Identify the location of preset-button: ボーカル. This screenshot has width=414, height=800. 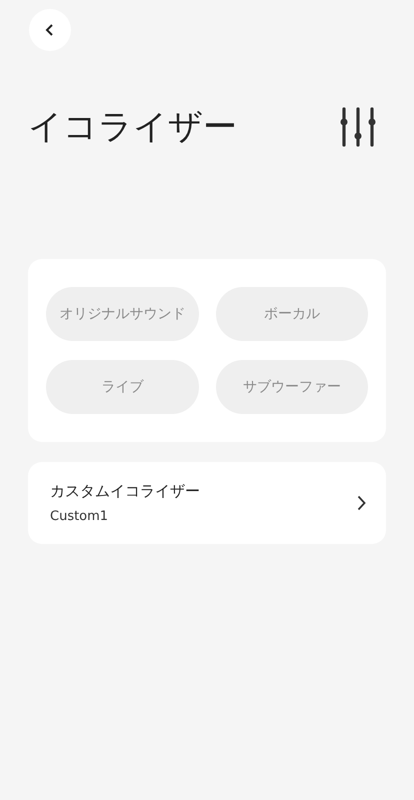
(292, 314).